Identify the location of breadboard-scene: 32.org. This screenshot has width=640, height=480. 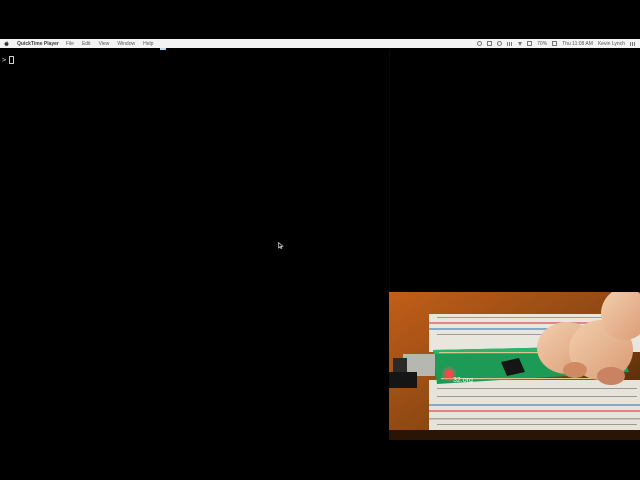
(514, 366).